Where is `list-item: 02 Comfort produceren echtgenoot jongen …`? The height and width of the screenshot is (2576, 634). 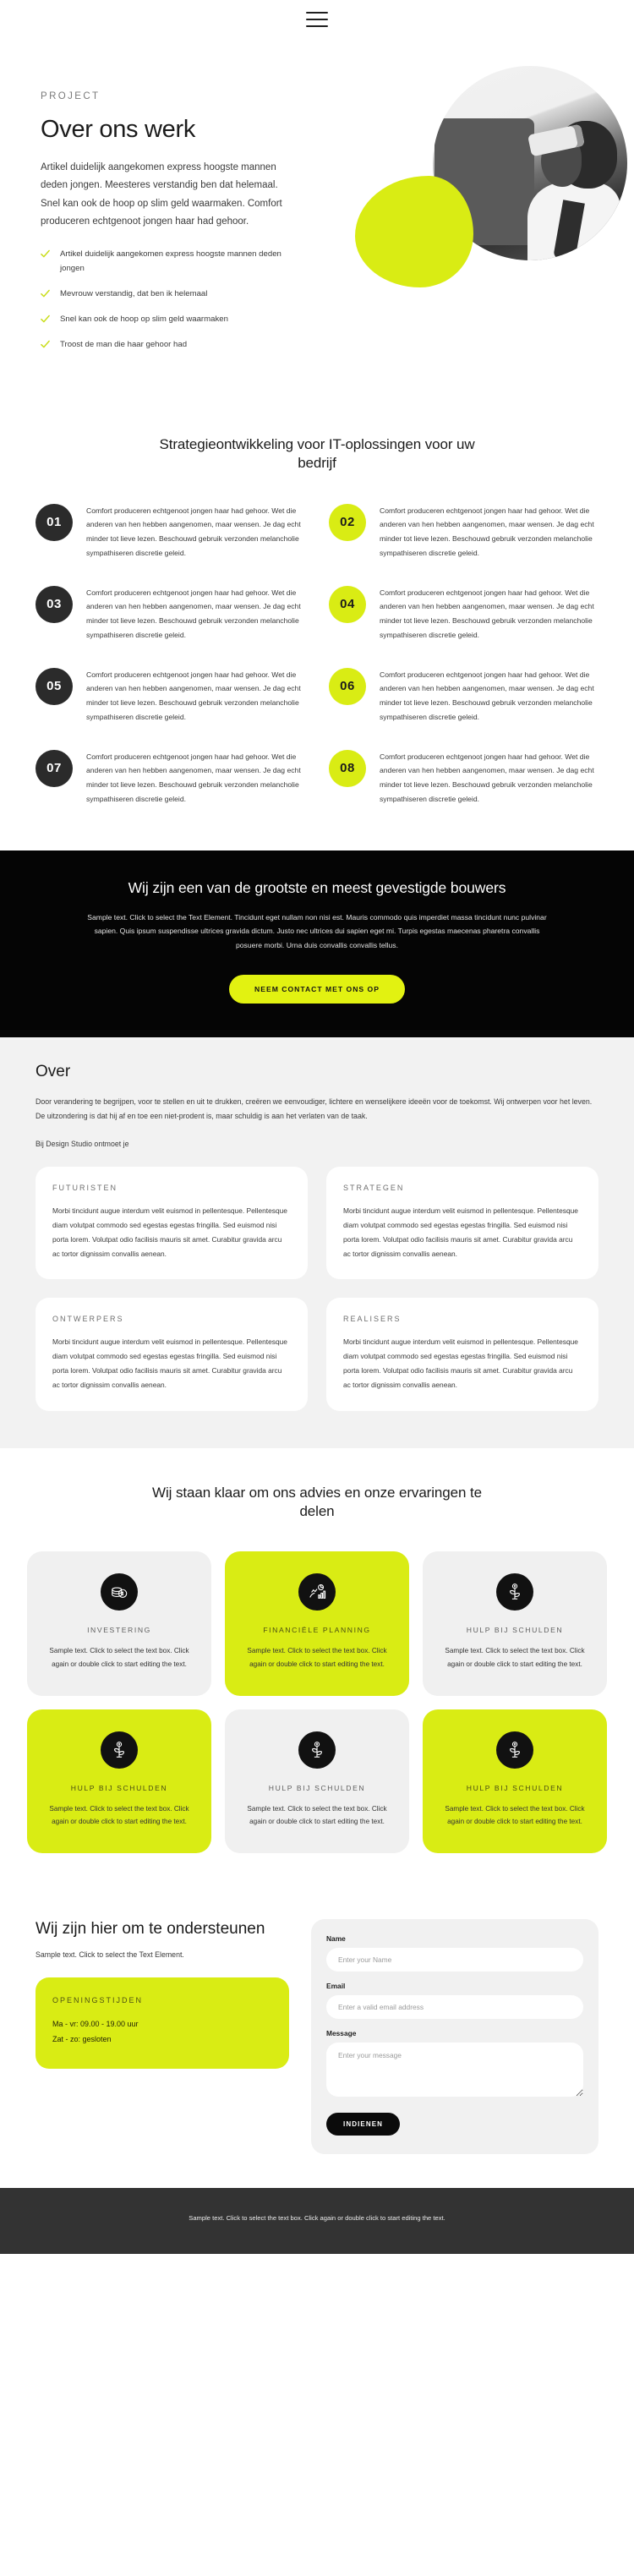
list-item: 02 Comfort produceren echtgenoot jongen … is located at coordinates (463, 532).